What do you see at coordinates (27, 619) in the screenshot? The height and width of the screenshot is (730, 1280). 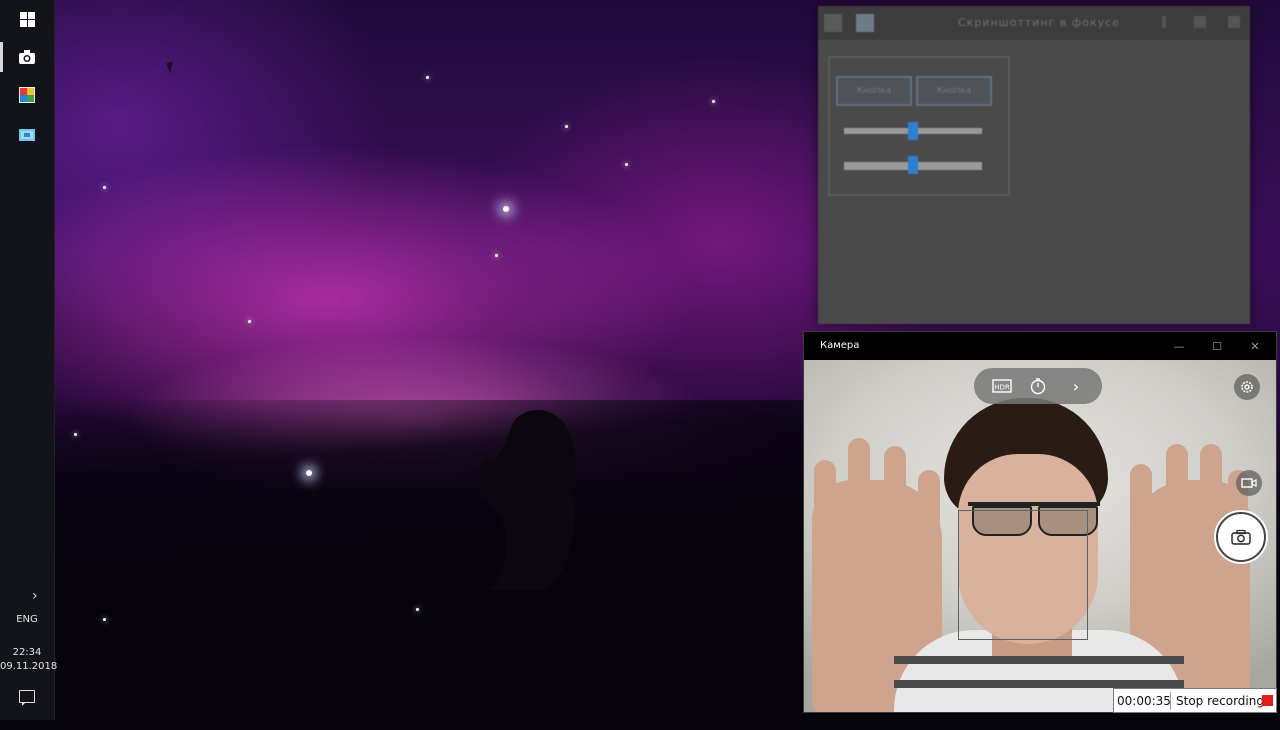 I see `language-indicator: ENG` at bounding box center [27, 619].